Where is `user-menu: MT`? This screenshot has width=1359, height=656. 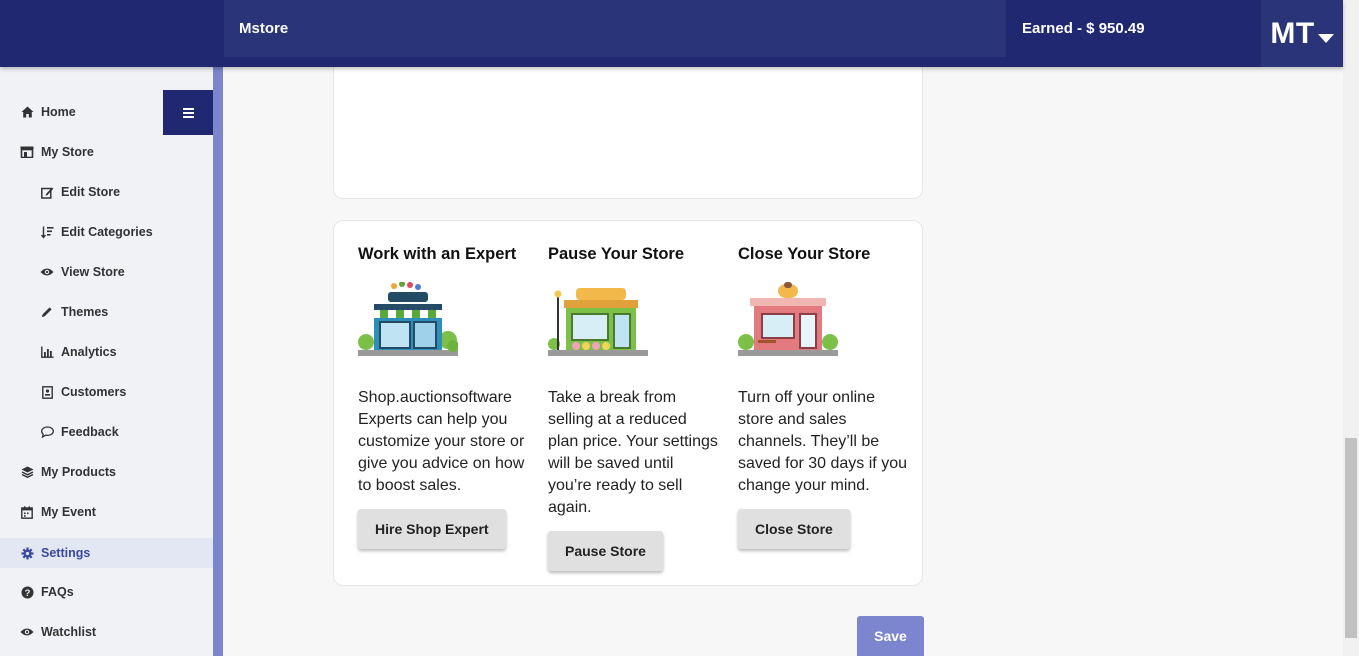
user-menu: MT is located at coordinates (1302, 33).